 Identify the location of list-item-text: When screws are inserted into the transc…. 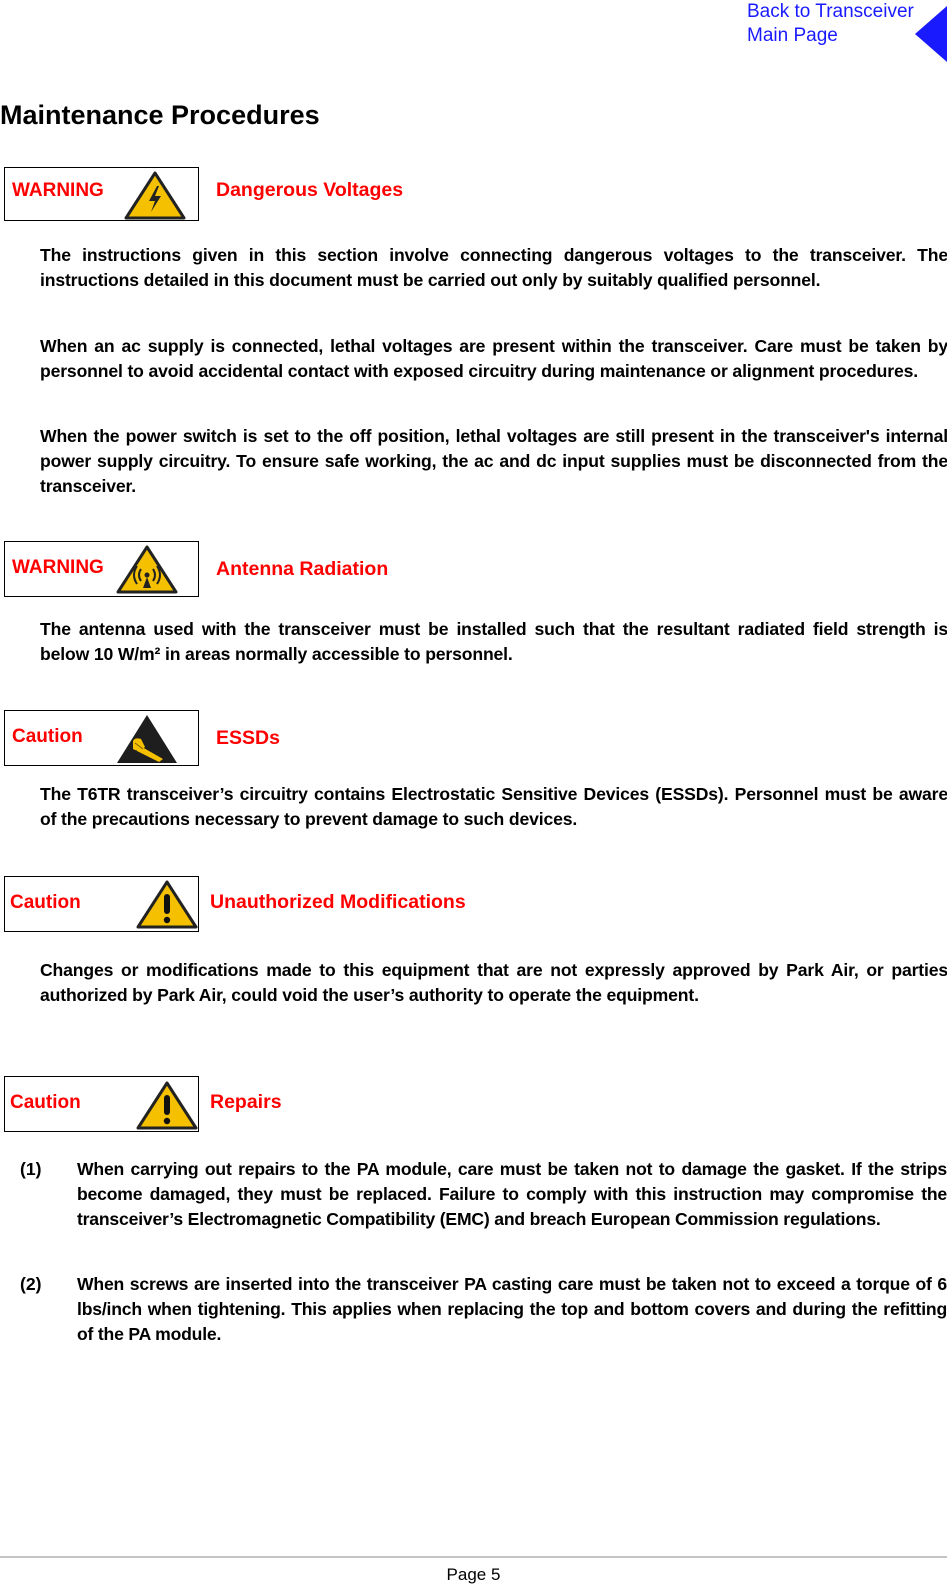
(512, 1309).